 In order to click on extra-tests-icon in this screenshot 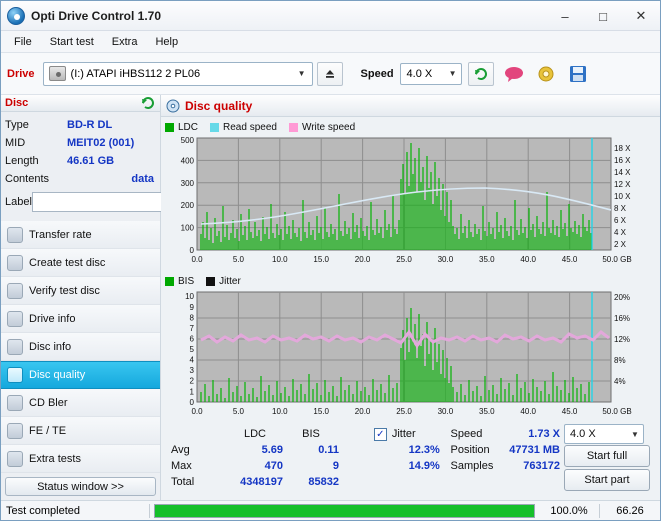, I will do `click(15, 458)`.